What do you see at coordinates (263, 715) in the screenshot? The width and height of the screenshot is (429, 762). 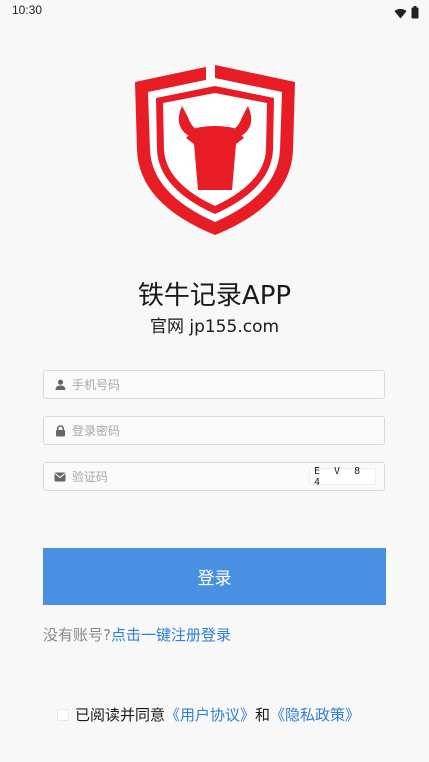 I see `agreement-conjunction: 和` at bounding box center [263, 715].